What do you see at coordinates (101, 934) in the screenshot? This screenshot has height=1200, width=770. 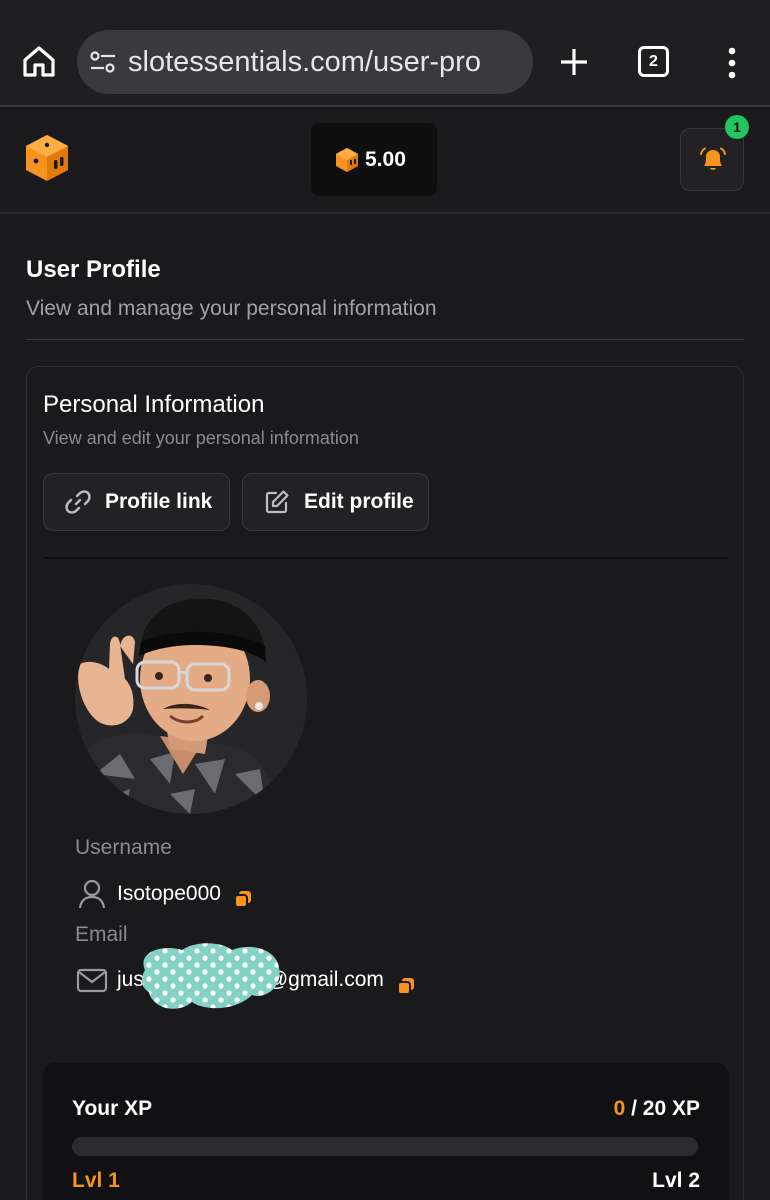 I see `email-label: Email` at bounding box center [101, 934].